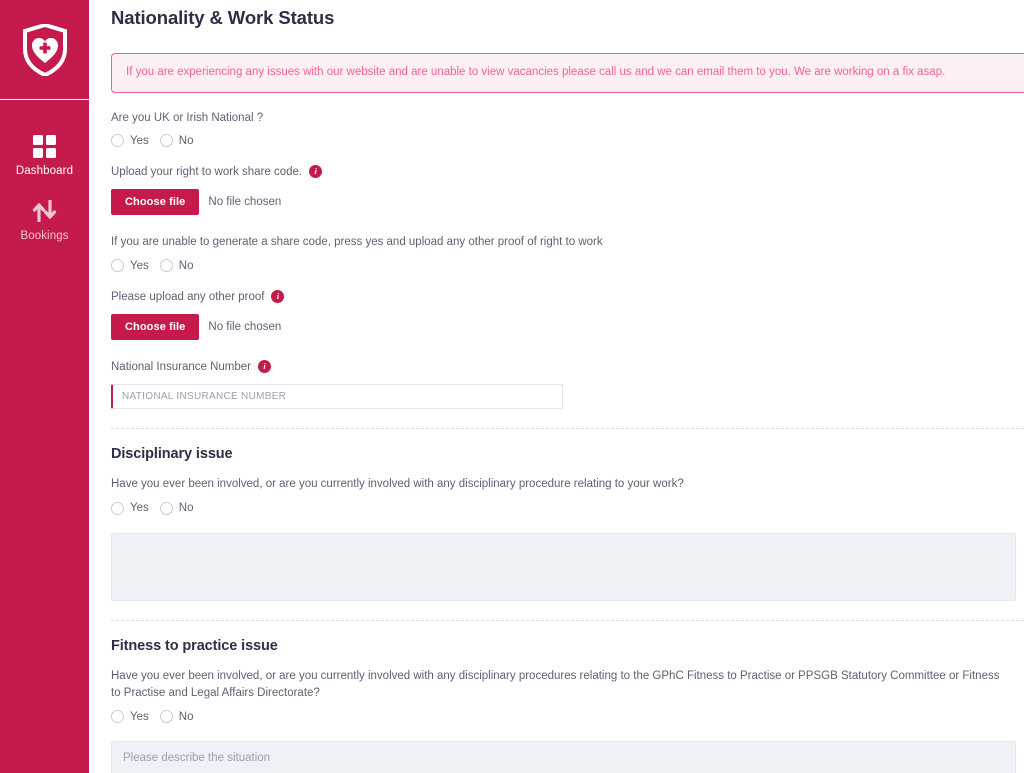 The height and width of the screenshot is (773, 1024). I want to click on field-nationality: Are you UK or Irish National ? Yes No, so click(564, 129).